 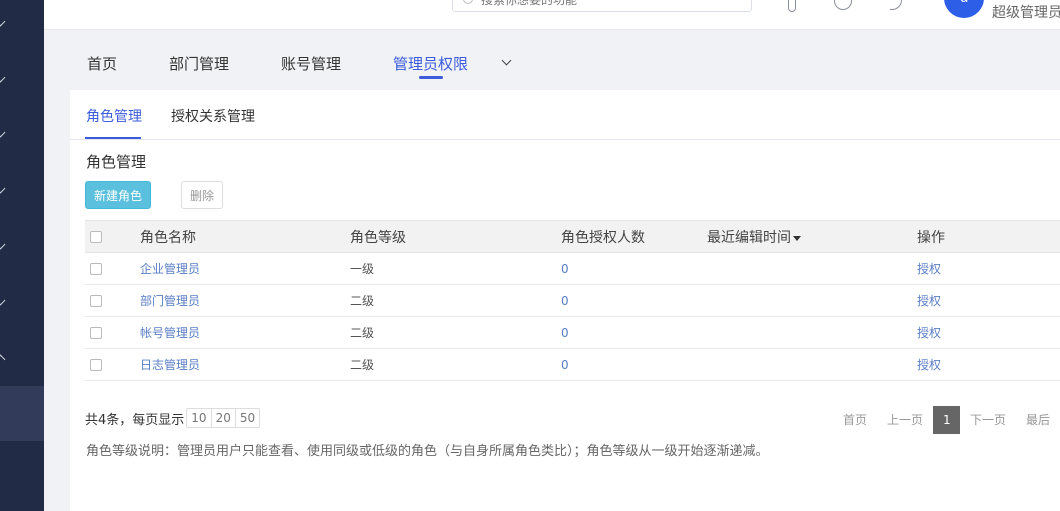 What do you see at coordinates (116, 162) in the screenshot?
I see `section-title: 角色管理` at bounding box center [116, 162].